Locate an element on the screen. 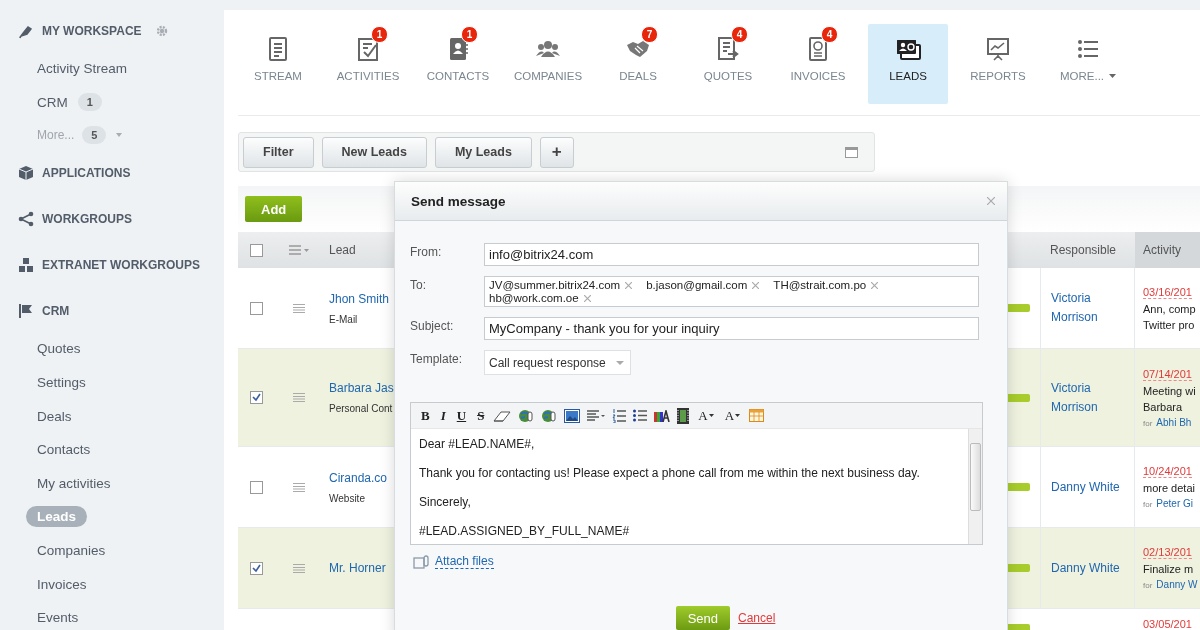  message-line: Thank you for contacting us! Please expect a phone call from me within the next business day. is located at coordinates (670, 473).